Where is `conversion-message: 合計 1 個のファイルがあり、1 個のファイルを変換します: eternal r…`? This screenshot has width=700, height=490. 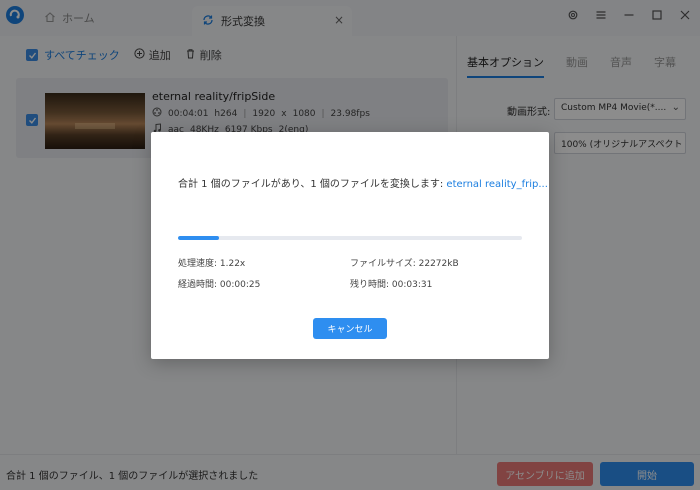 conversion-message: 合計 1 個のファイルがあり、1 個のファイルを変換します: eternal r… is located at coordinates (363, 182).